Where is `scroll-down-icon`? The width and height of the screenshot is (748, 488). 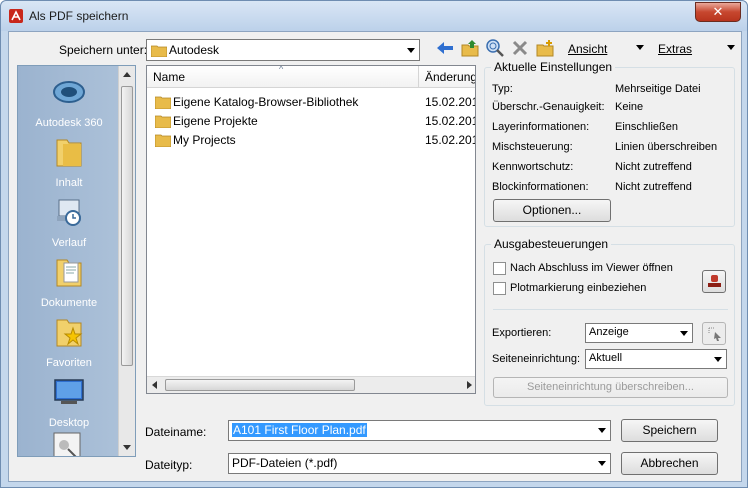 scroll-down-icon is located at coordinates (127, 447).